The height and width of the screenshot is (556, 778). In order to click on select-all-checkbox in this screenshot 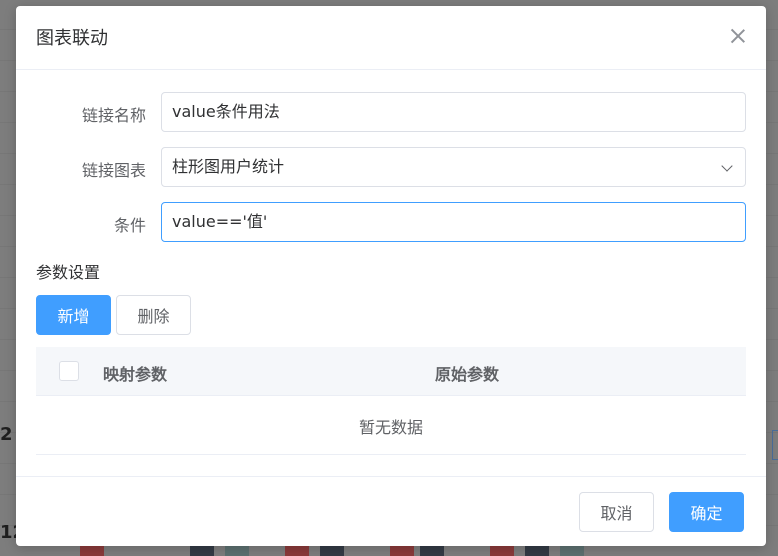, I will do `click(69, 371)`.